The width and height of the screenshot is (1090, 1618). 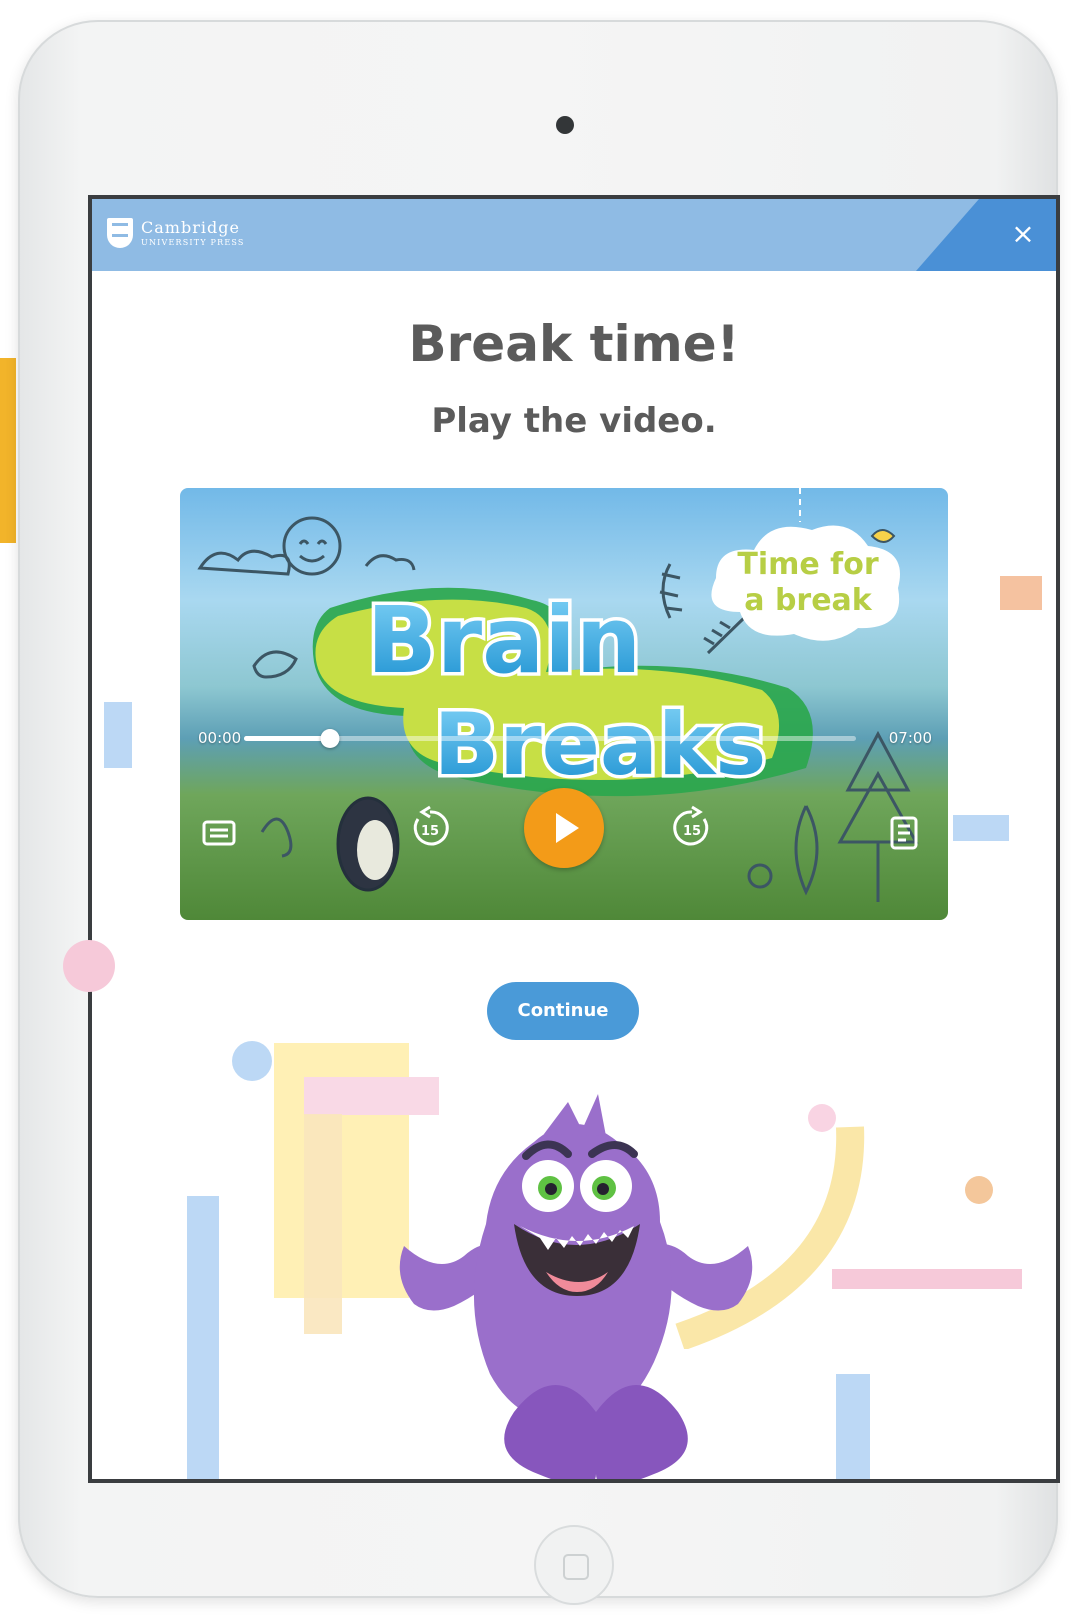 I want to click on play-button, so click(x=564, y=828).